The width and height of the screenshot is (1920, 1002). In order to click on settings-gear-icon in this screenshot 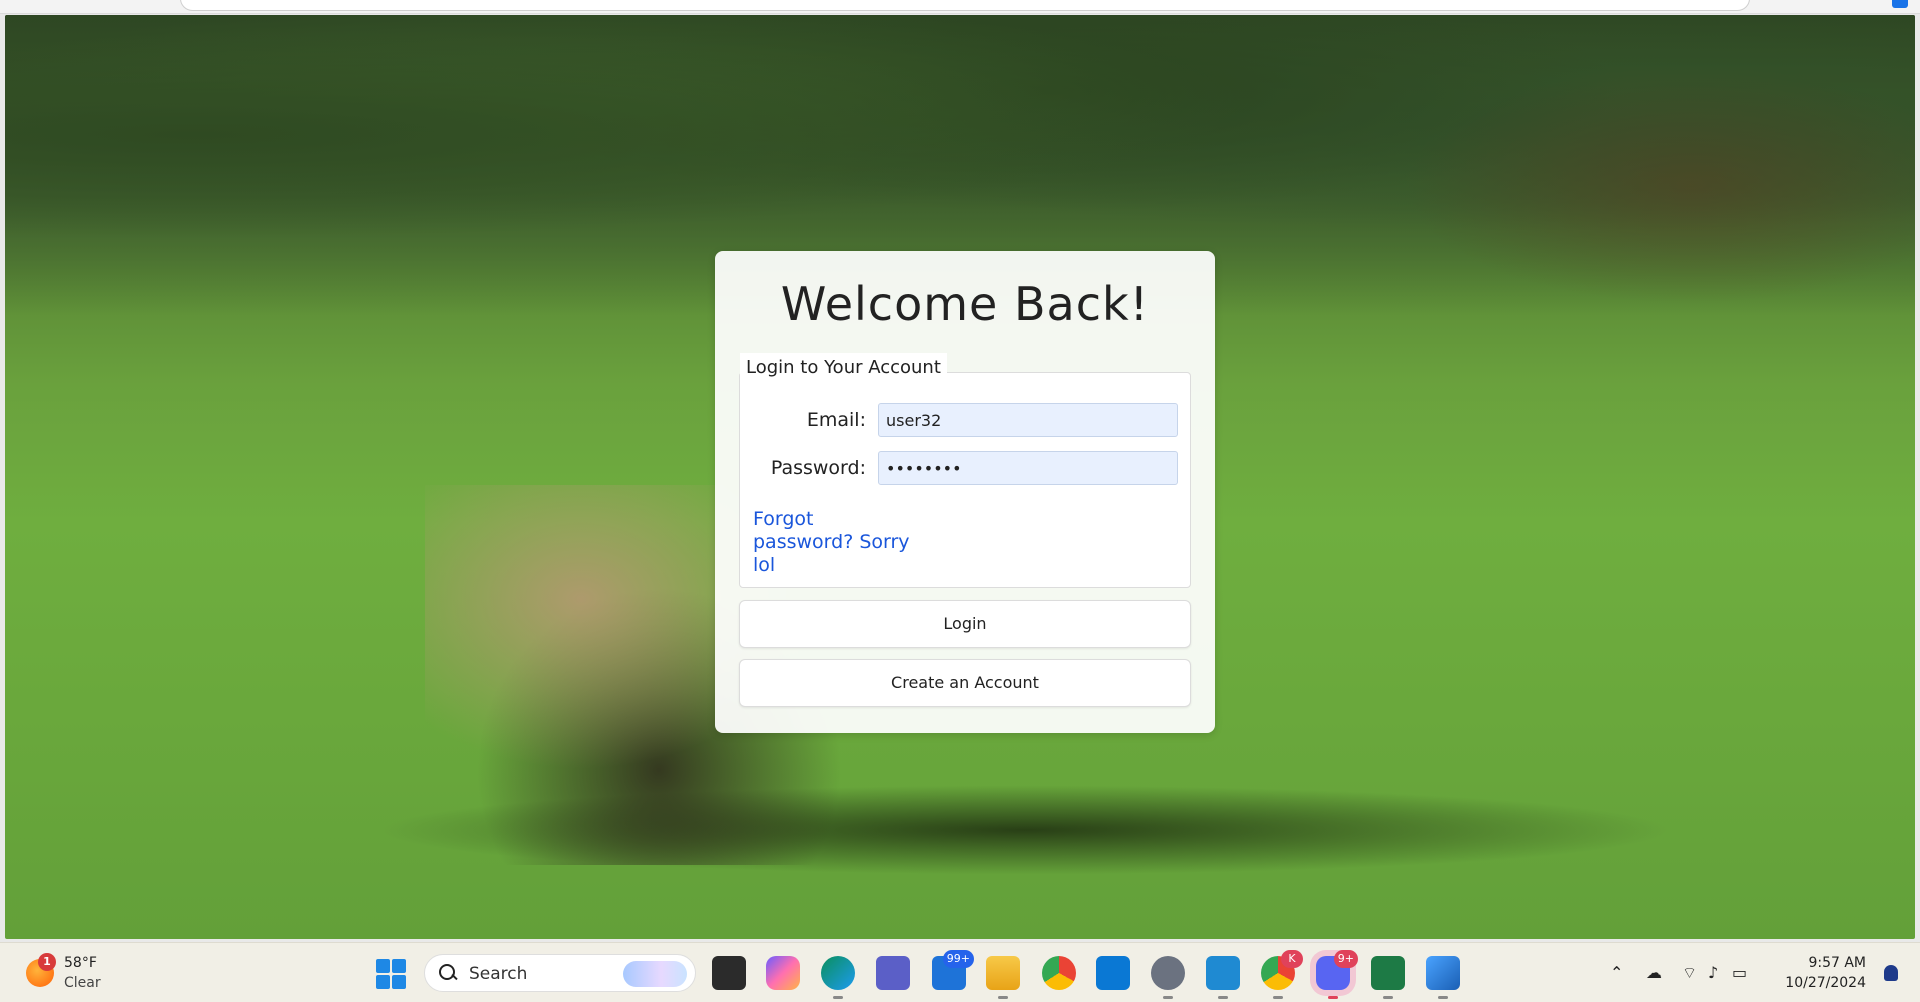, I will do `click(1168, 977)`.